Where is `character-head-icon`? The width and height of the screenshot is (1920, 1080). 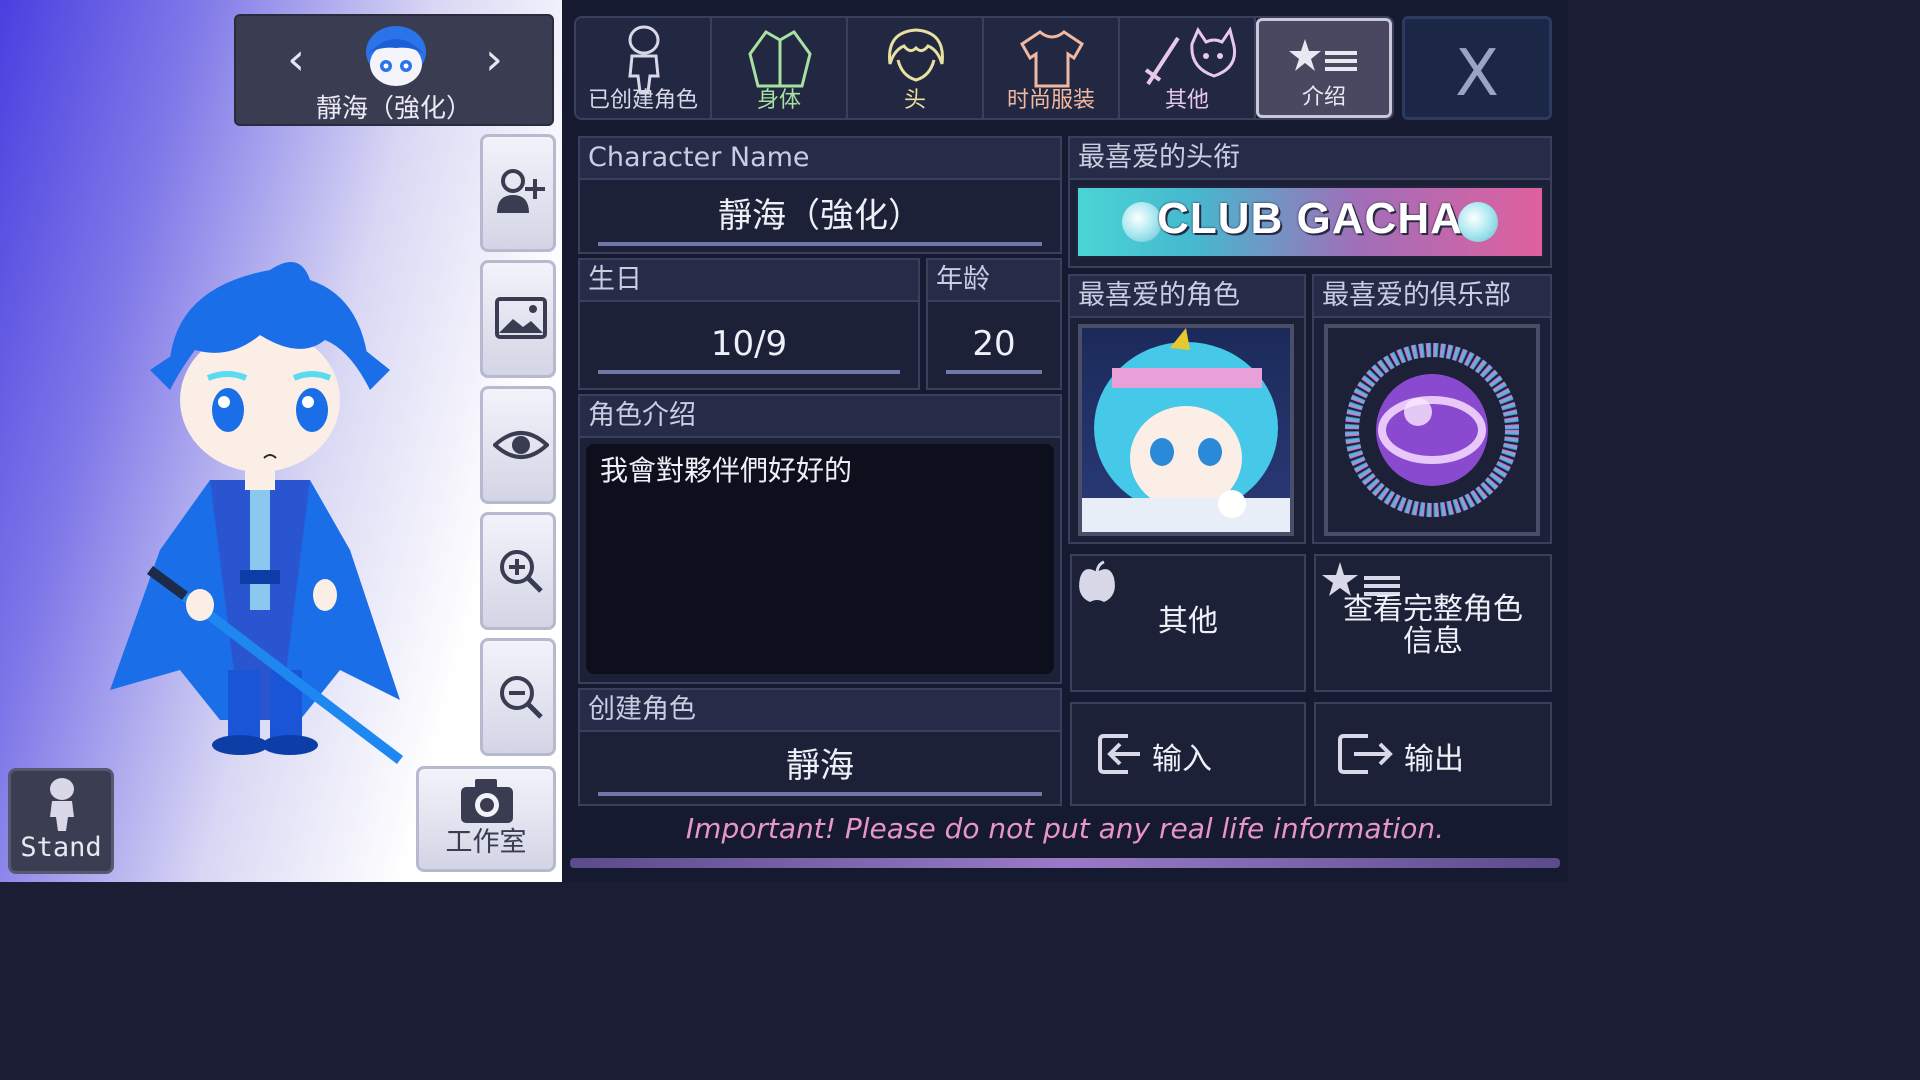 character-head-icon is located at coordinates (396, 56).